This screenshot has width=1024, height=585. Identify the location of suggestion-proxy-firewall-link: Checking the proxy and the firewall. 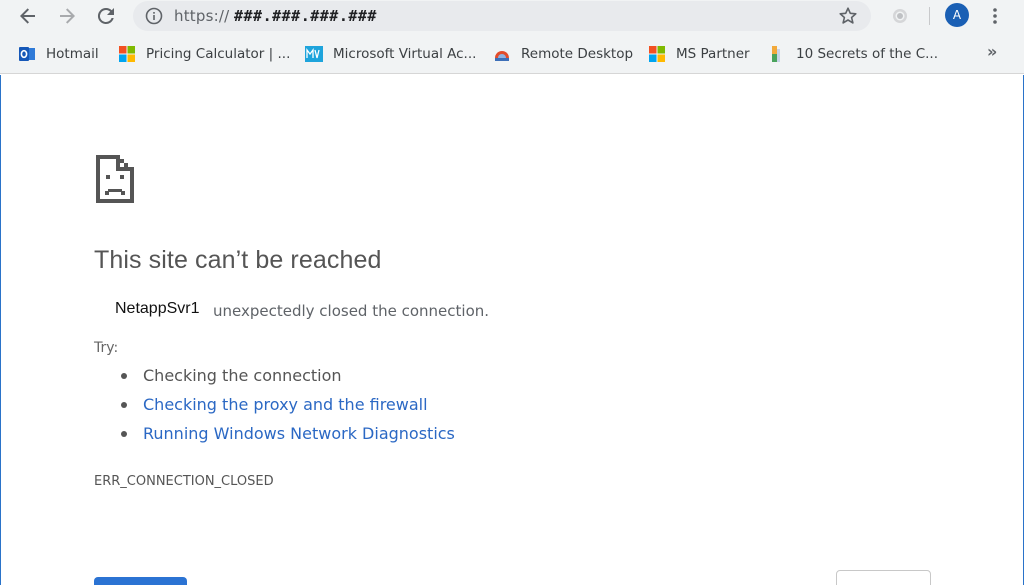
(274, 404).